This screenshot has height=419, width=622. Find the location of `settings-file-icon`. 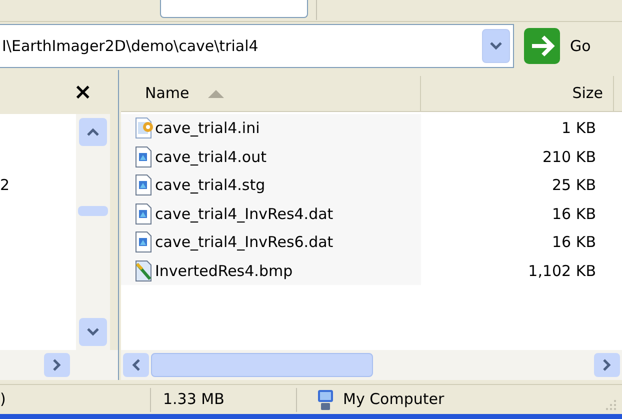

settings-file-icon is located at coordinates (143, 128).